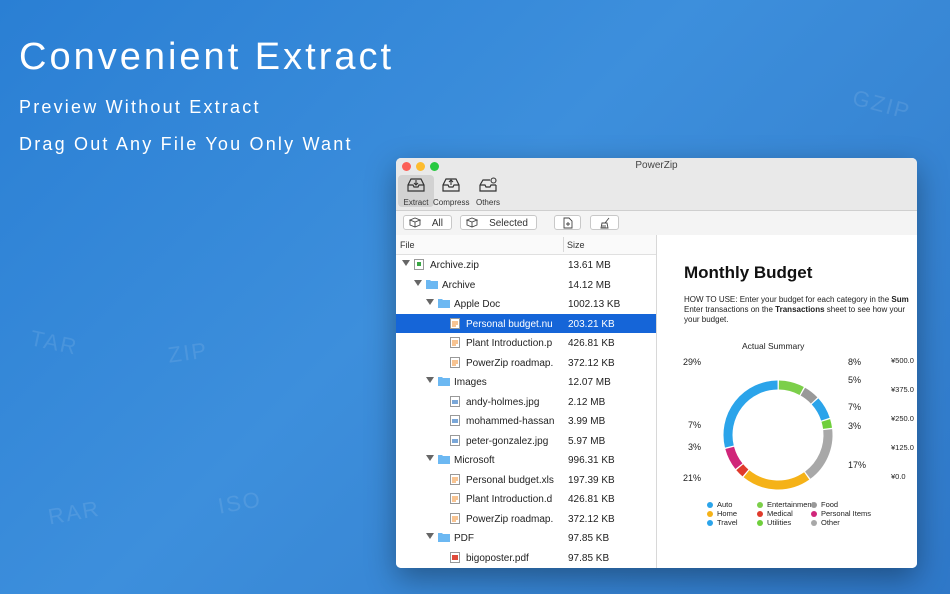  What do you see at coordinates (427, 222) in the screenshot?
I see `extract-all-button: All` at bounding box center [427, 222].